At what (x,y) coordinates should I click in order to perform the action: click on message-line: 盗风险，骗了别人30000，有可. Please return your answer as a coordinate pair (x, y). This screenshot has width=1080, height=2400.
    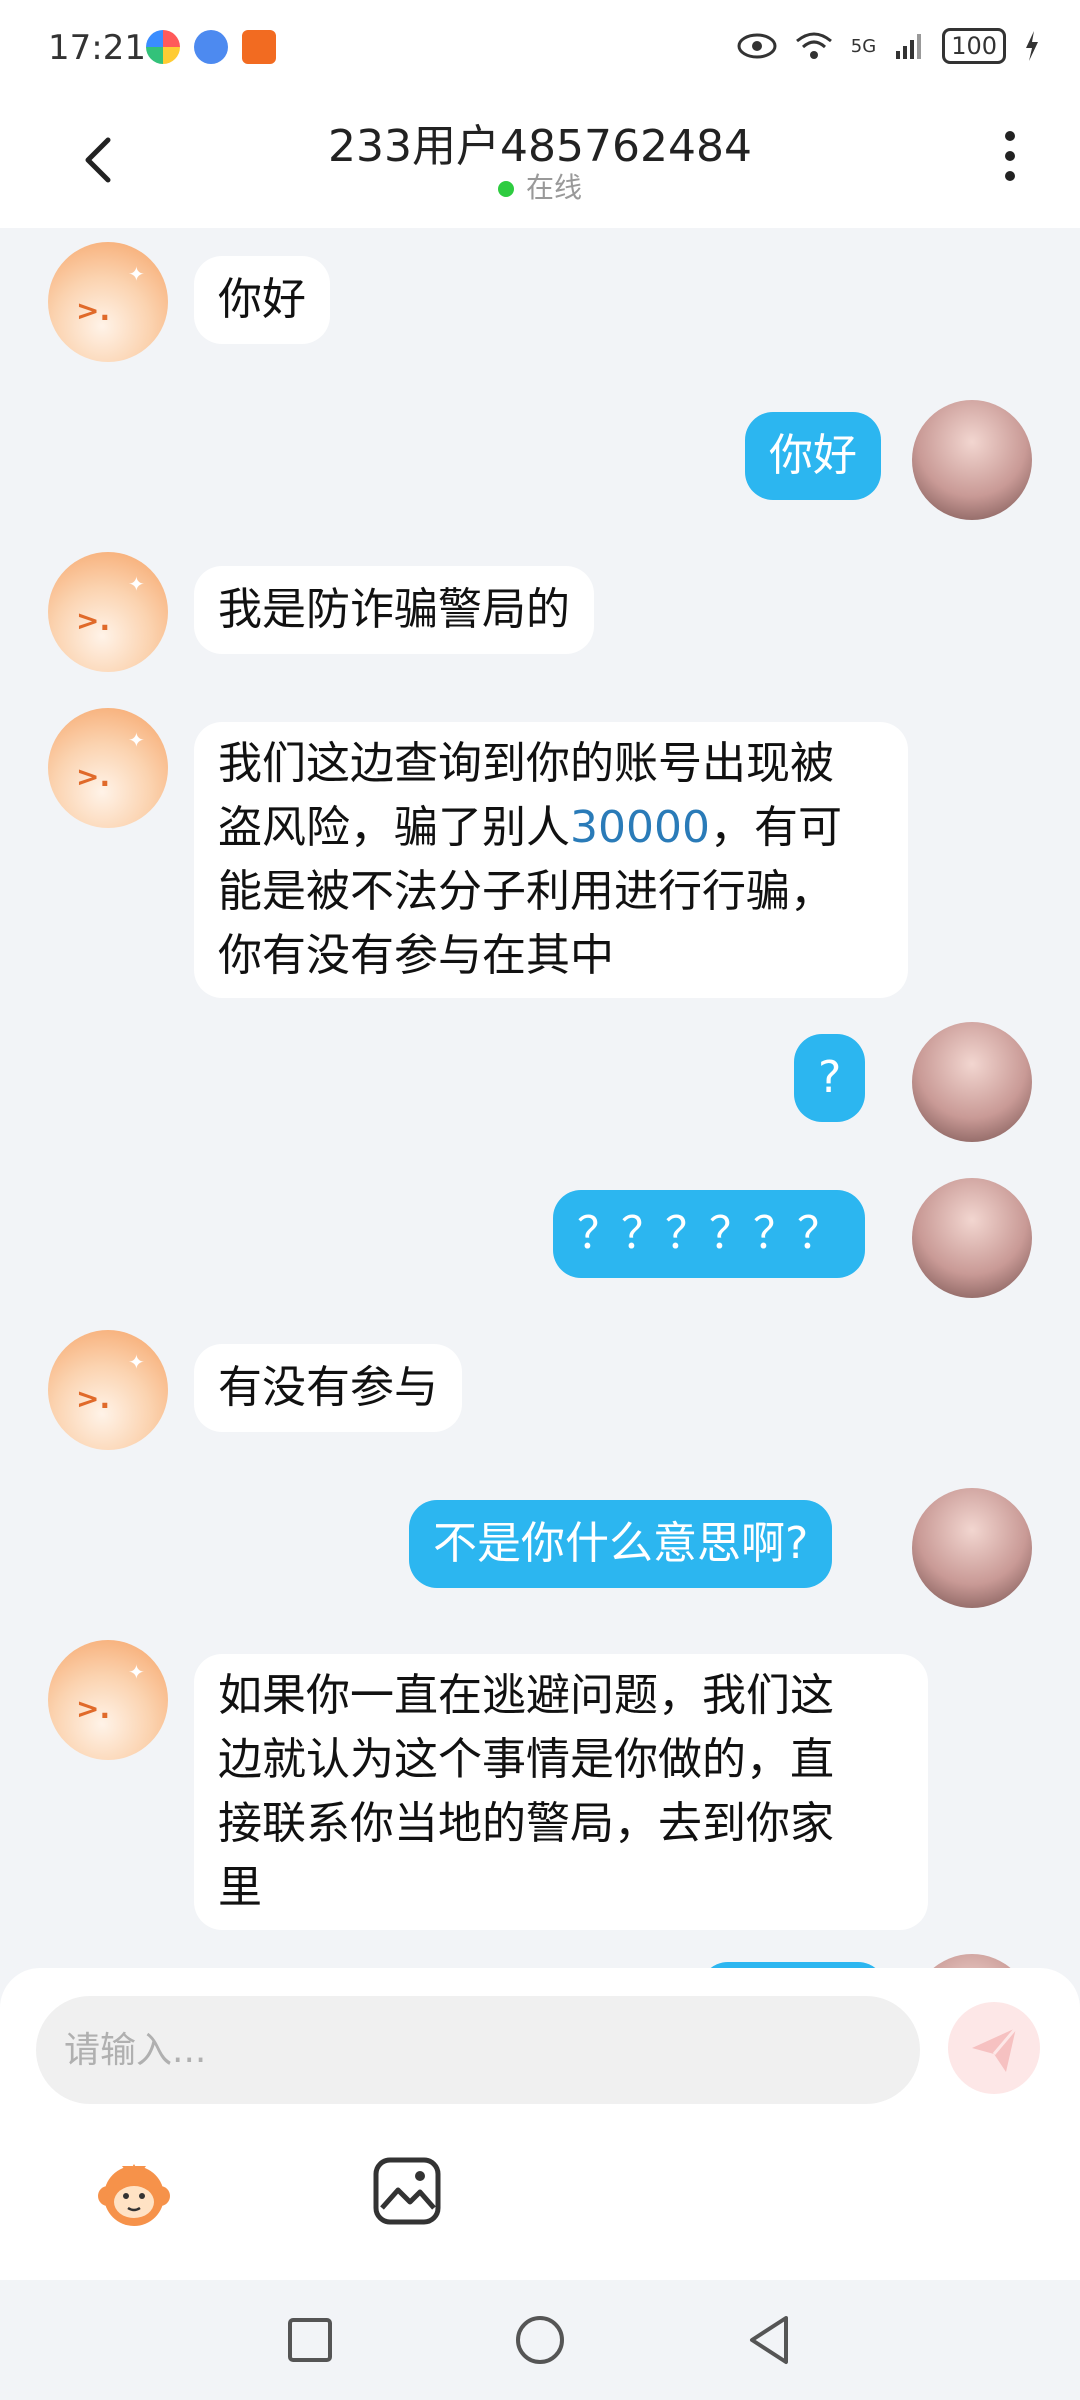
    Looking at the image, I should click on (551, 828).